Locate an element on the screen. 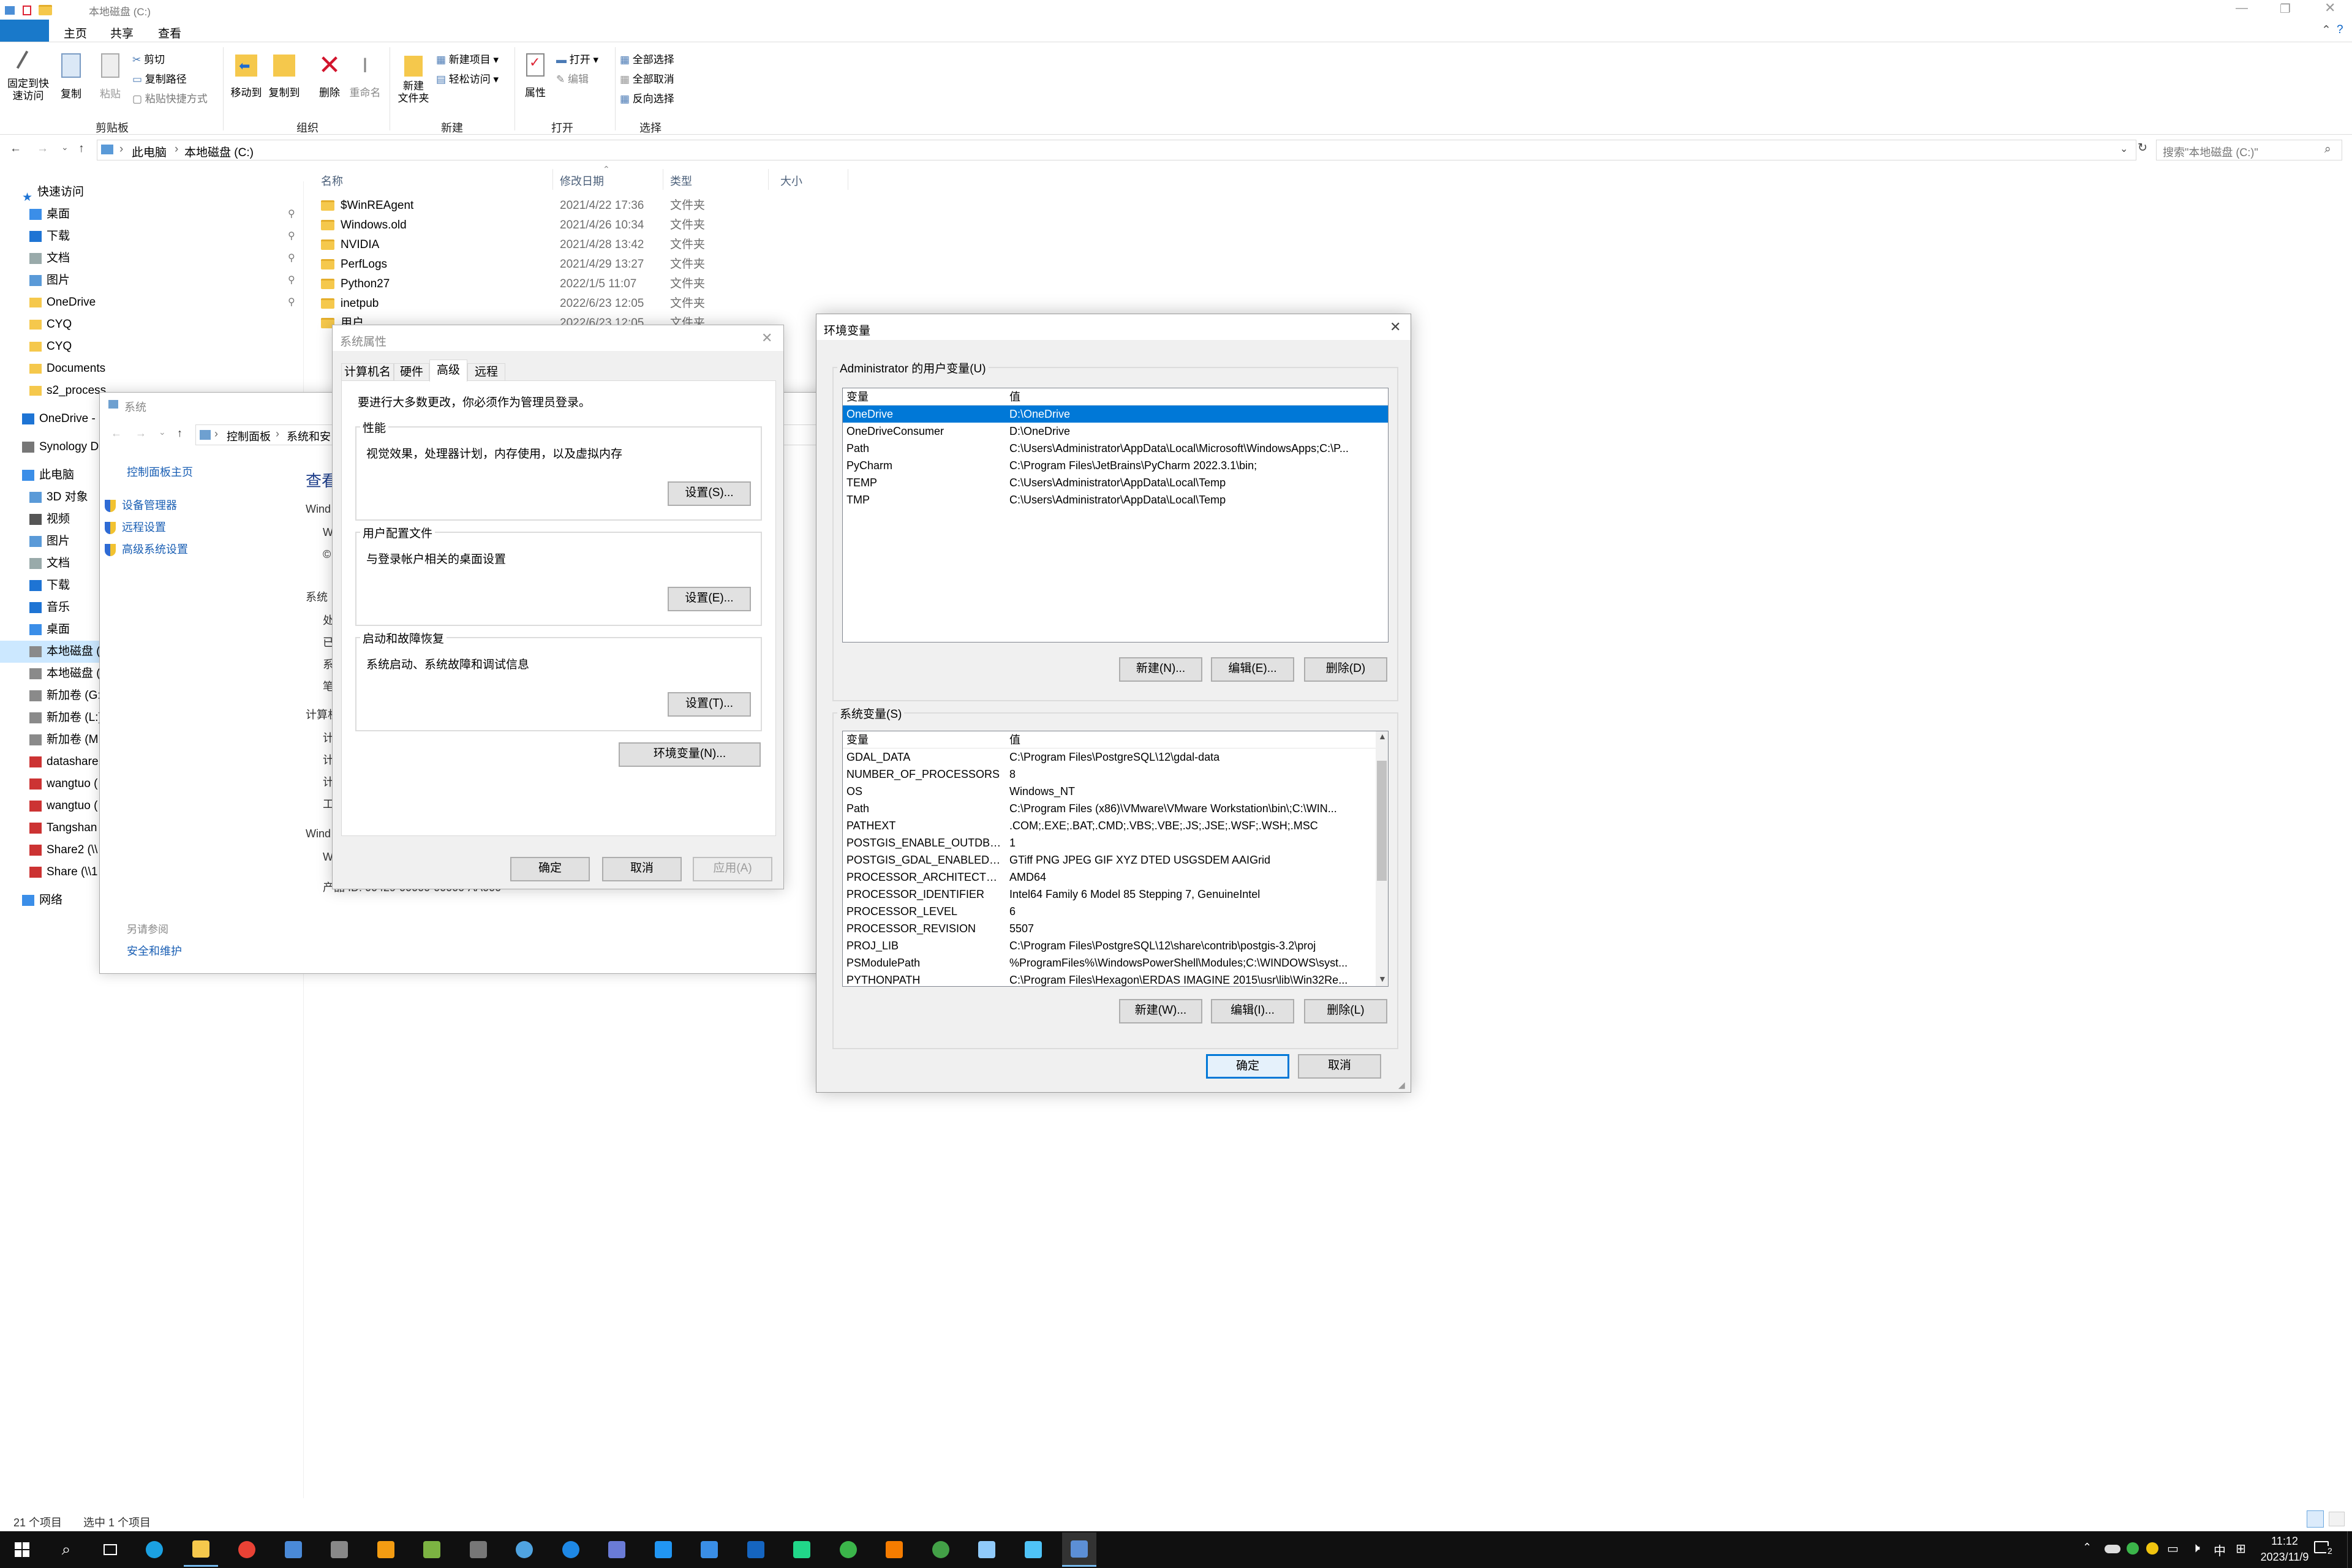  new-item-button: ▦ 新建项目 ▾ is located at coordinates (468, 58).